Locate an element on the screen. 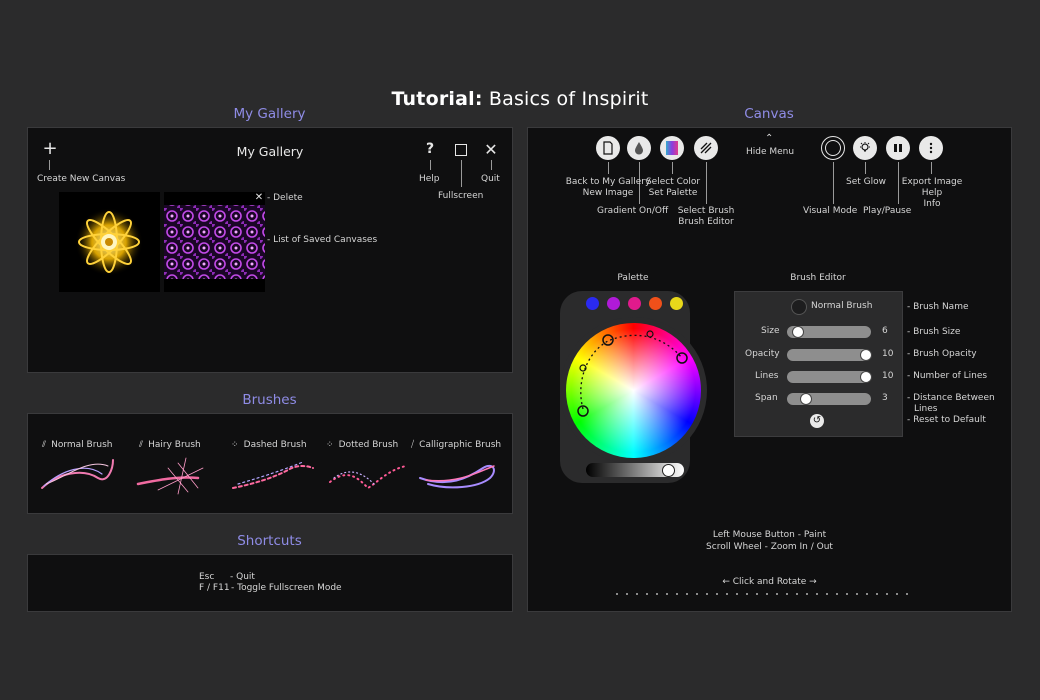 The image size is (1040, 700). shortcut-desc: - Toggle Fullscreen Mode is located at coordinates (286, 588).